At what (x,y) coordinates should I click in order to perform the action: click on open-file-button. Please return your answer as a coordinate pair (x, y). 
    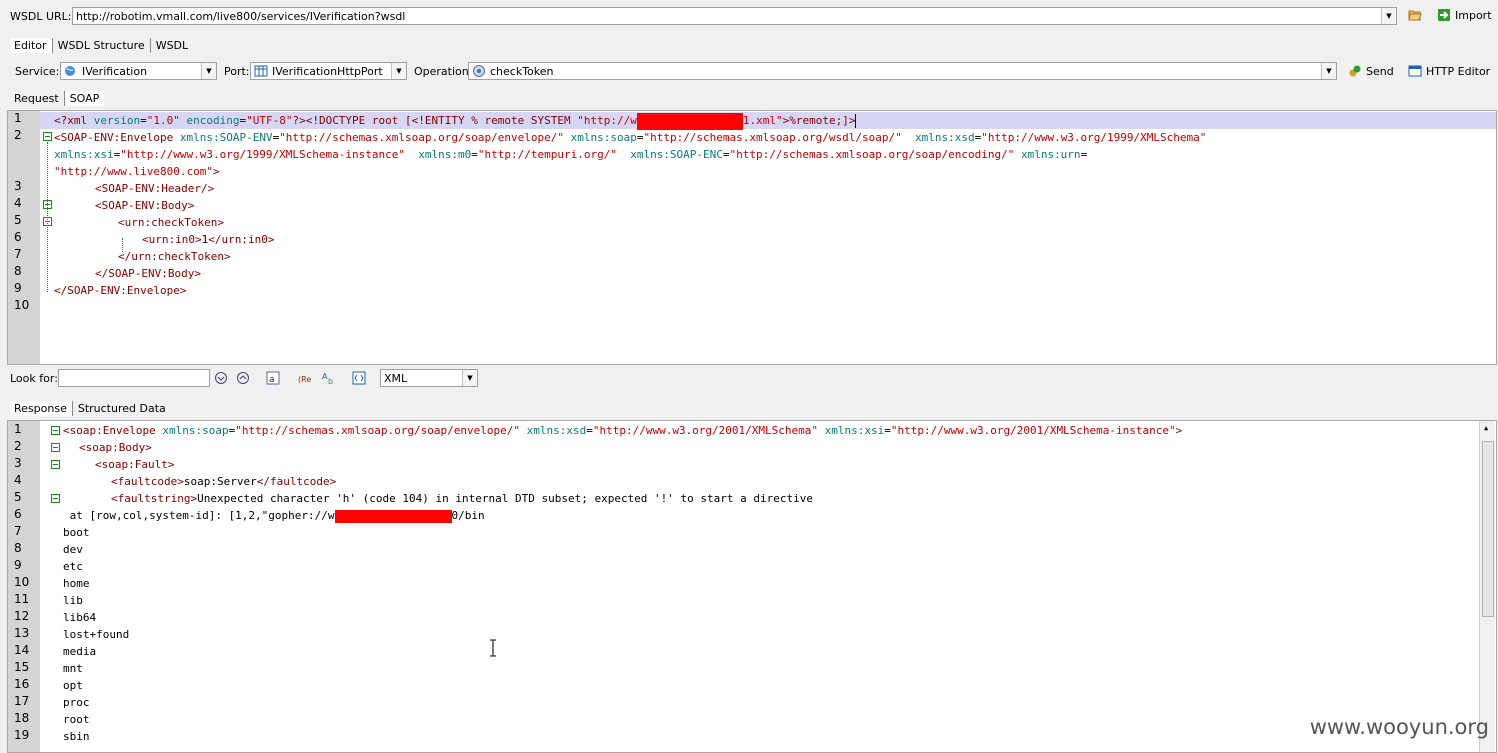
    Looking at the image, I should click on (1415, 15).